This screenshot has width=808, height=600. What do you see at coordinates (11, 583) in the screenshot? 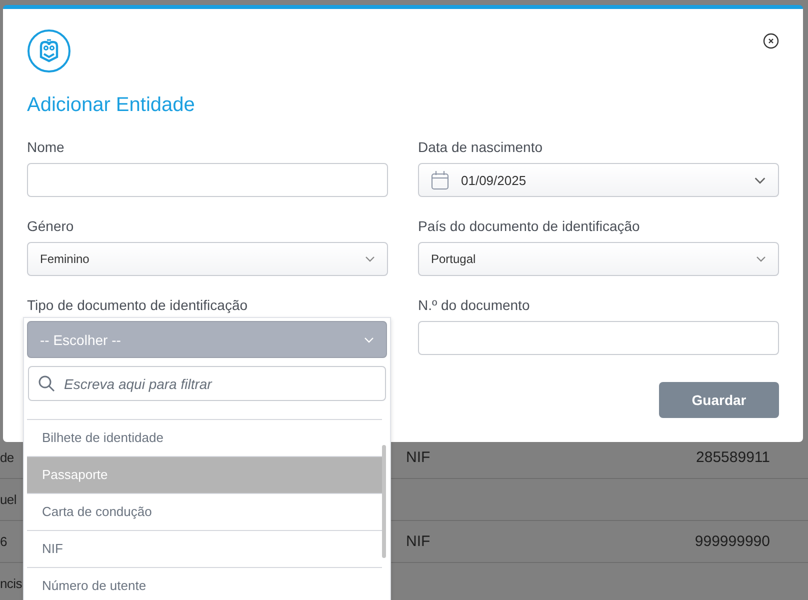
I see `table-cell: ncis` at bounding box center [11, 583].